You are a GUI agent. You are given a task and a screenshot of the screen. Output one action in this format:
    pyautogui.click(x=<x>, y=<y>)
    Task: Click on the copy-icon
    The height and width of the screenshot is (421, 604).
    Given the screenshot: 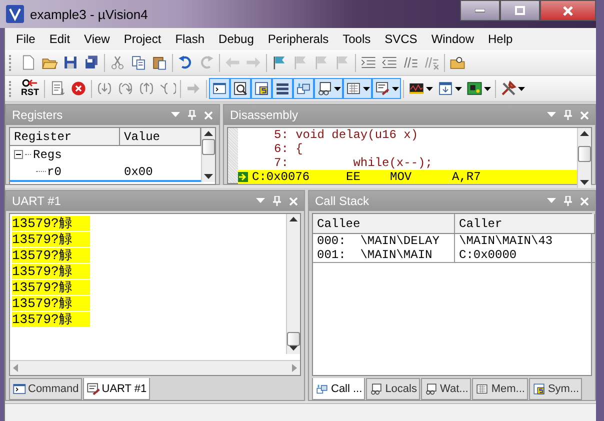 What is the action you would take?
    pyautogui.click(x=138, y=62)
    